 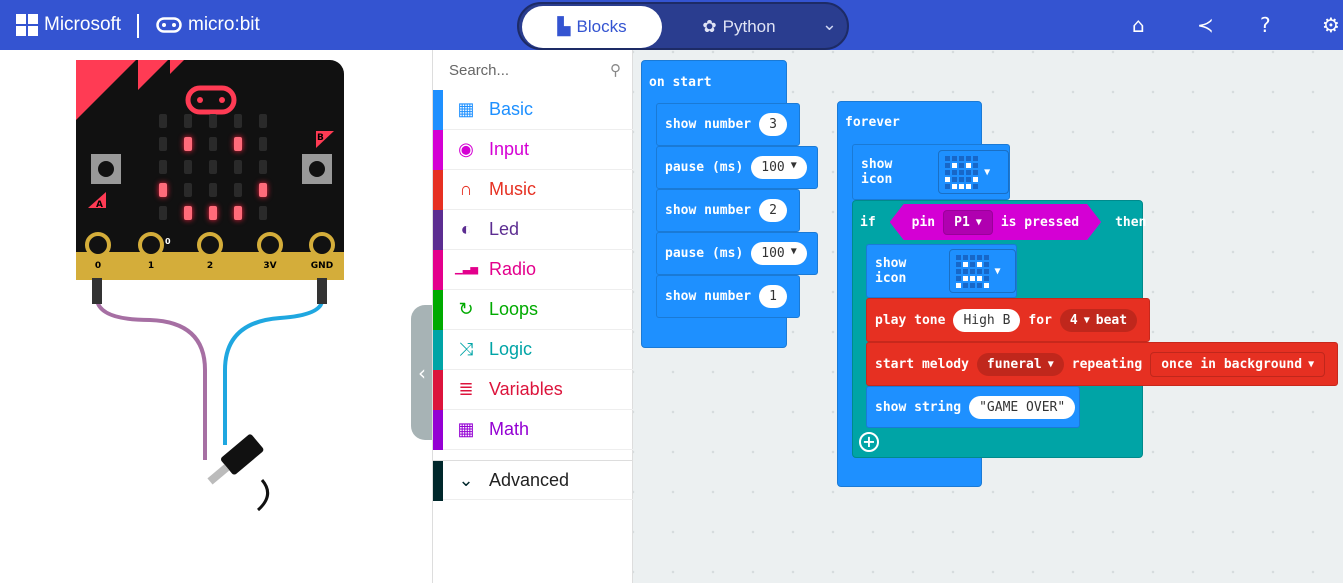 I want to click on pin-pressed-block: pin P1 ▼ is pressed, so click(x=995, y=222).